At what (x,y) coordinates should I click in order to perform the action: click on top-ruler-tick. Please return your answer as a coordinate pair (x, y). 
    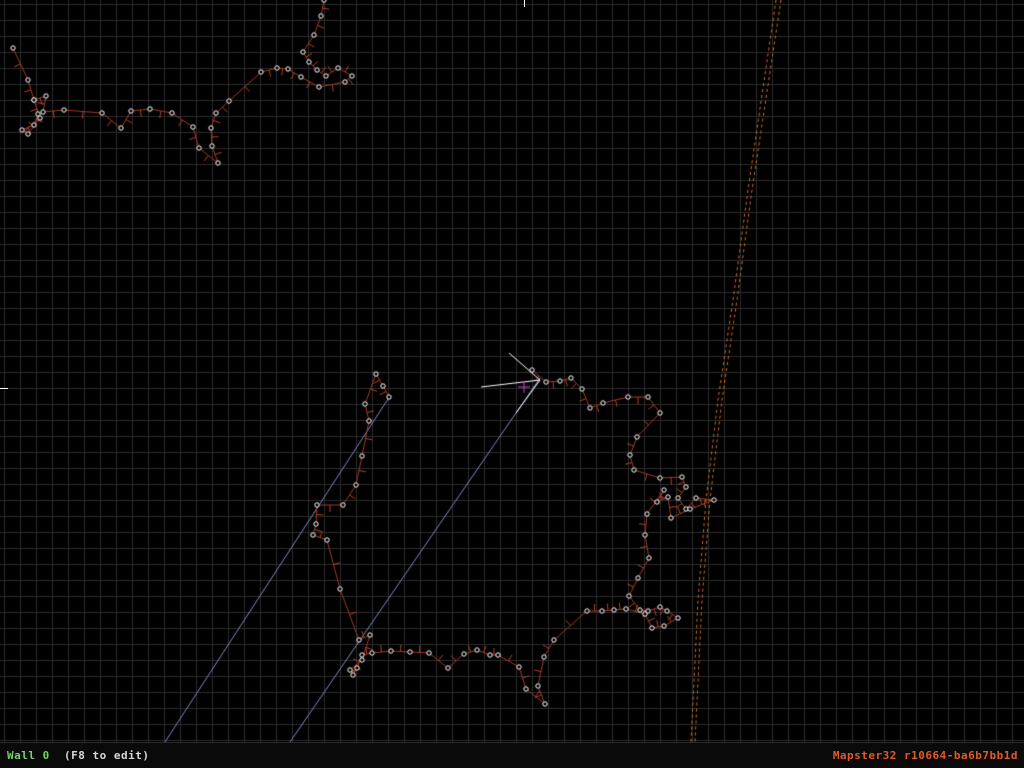
    Looking at the image, I should click on (524, 3).